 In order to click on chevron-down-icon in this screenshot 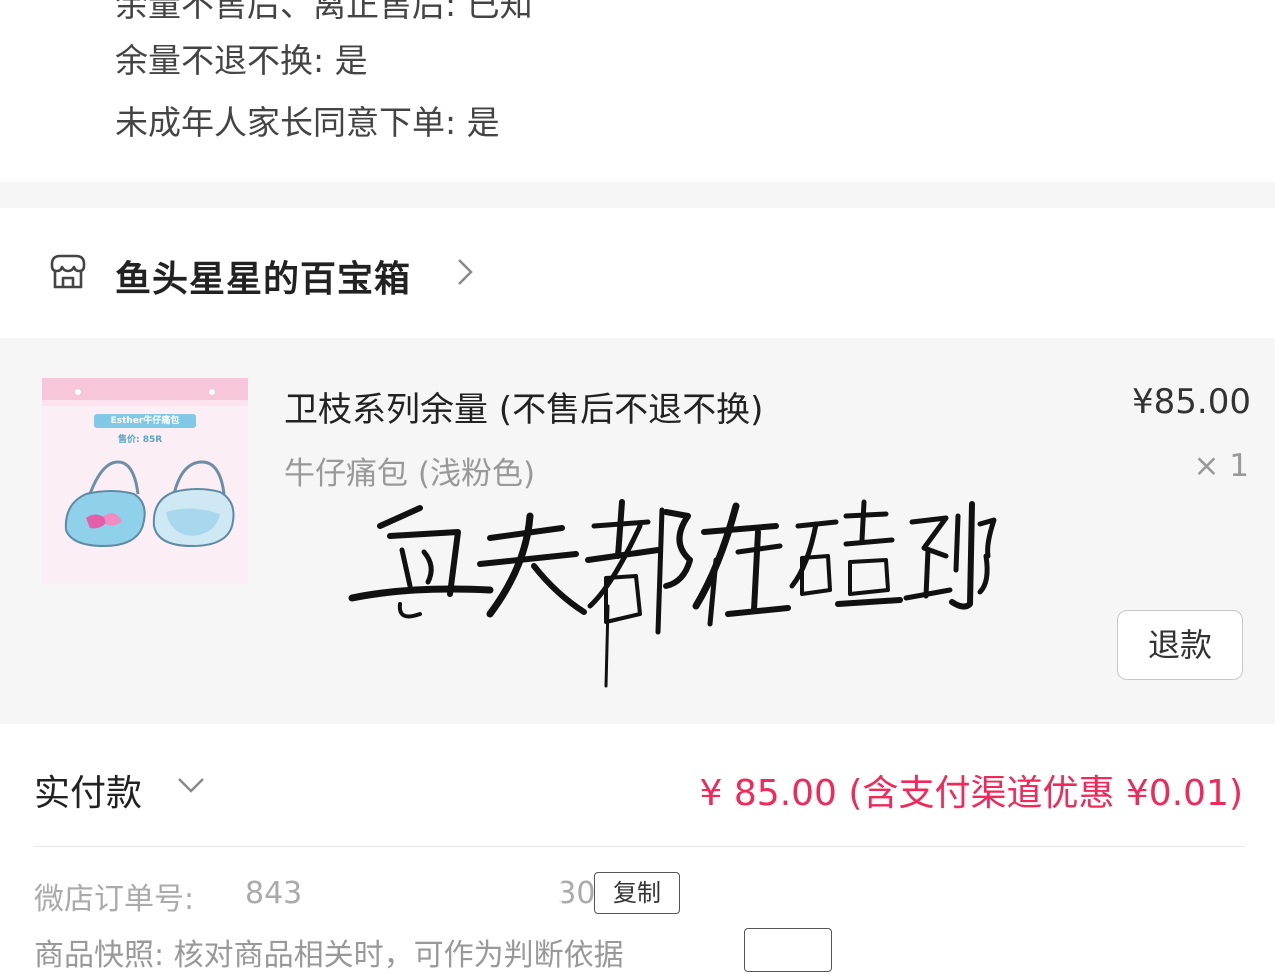, I will do `click(191, 785)`.